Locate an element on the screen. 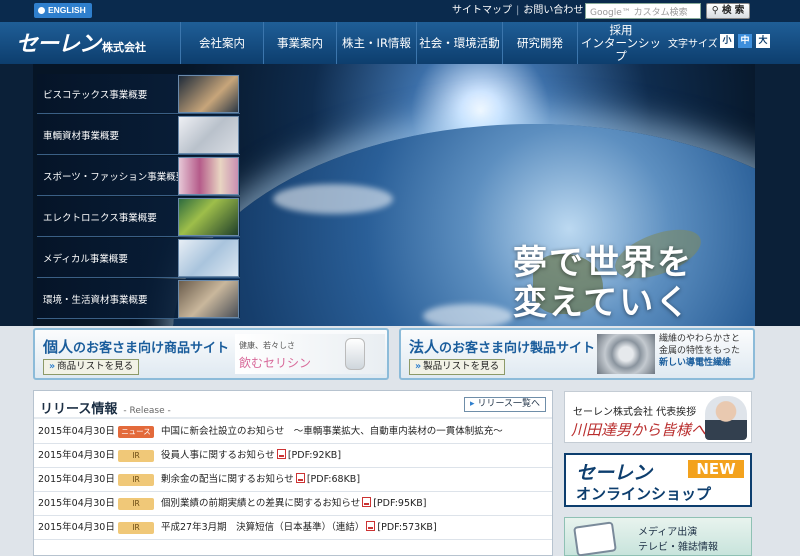 This screenshot has height=556, width=800. personal-products-banner: 個人のお客さま向け商品サイト » 商品リストを見る 健康、若々しさ 飲むセリシン is located at coordinates (211, 354).